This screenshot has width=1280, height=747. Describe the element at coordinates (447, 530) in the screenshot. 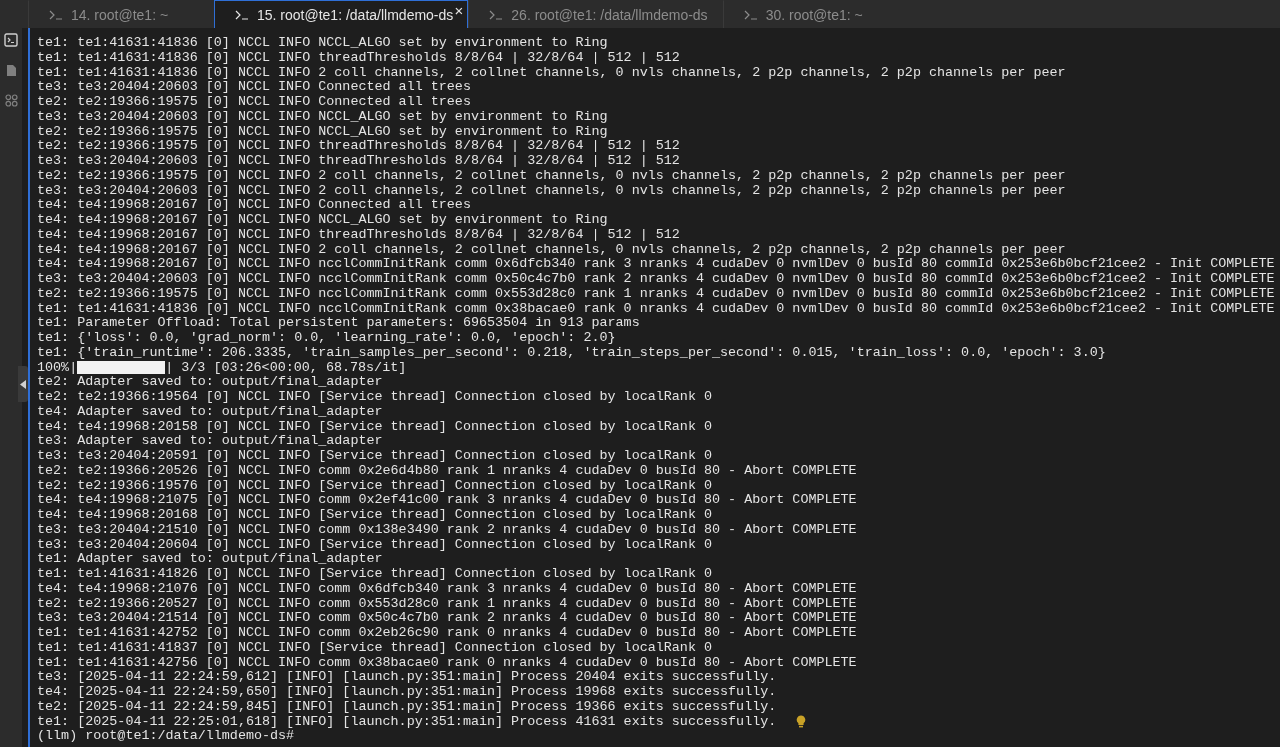

I see `log-line: te3: te3:20404:21510 [0] NCCL INFO comm 0x138e3490 rank 2 nranks 4 cudaDev 0 busId 80 - Abort COMPLETE` at that location.